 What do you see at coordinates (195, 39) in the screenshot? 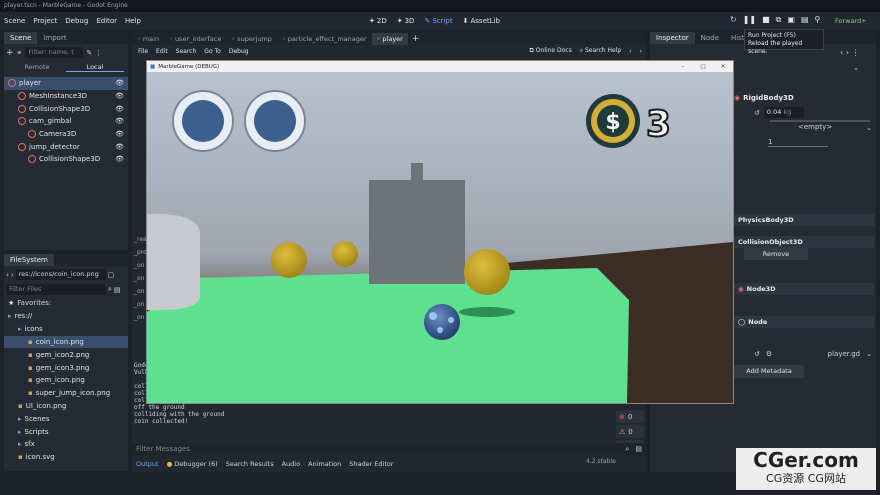
I see `editor-tab: ◦ user_interface` at bounding box center [195, 39].